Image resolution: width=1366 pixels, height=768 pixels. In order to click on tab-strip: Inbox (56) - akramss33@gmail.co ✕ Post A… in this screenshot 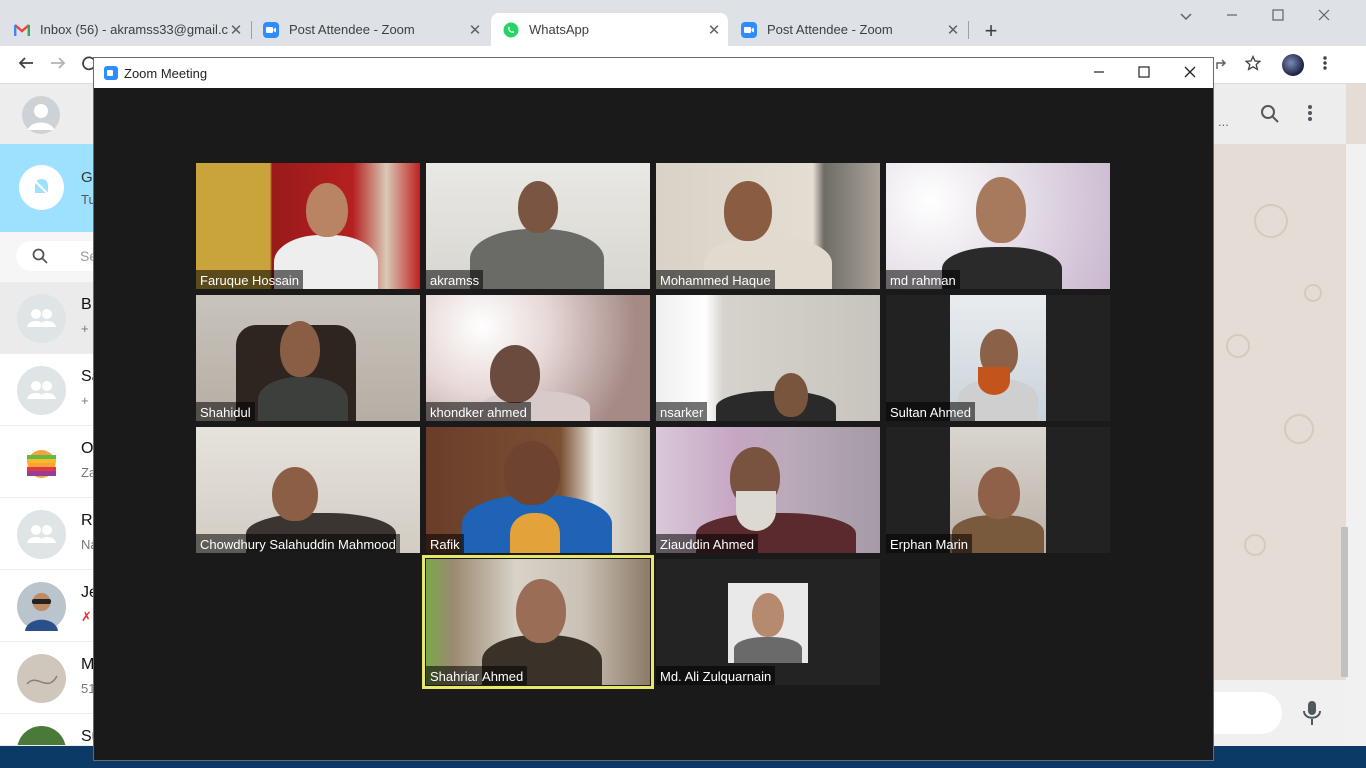, I will do `click(683, 23)`.